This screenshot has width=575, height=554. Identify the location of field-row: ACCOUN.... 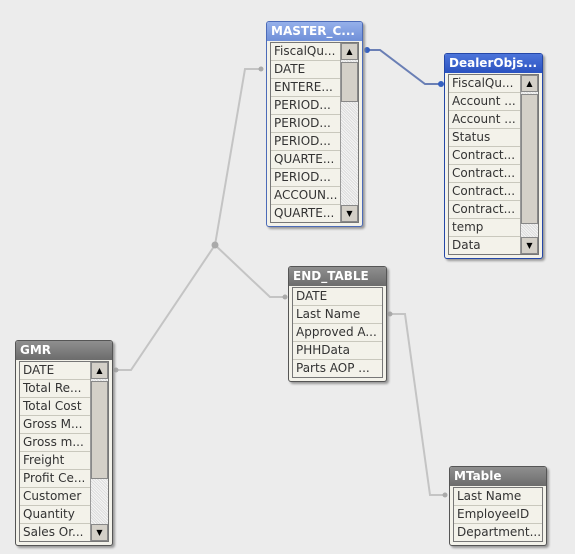
(305, 196).